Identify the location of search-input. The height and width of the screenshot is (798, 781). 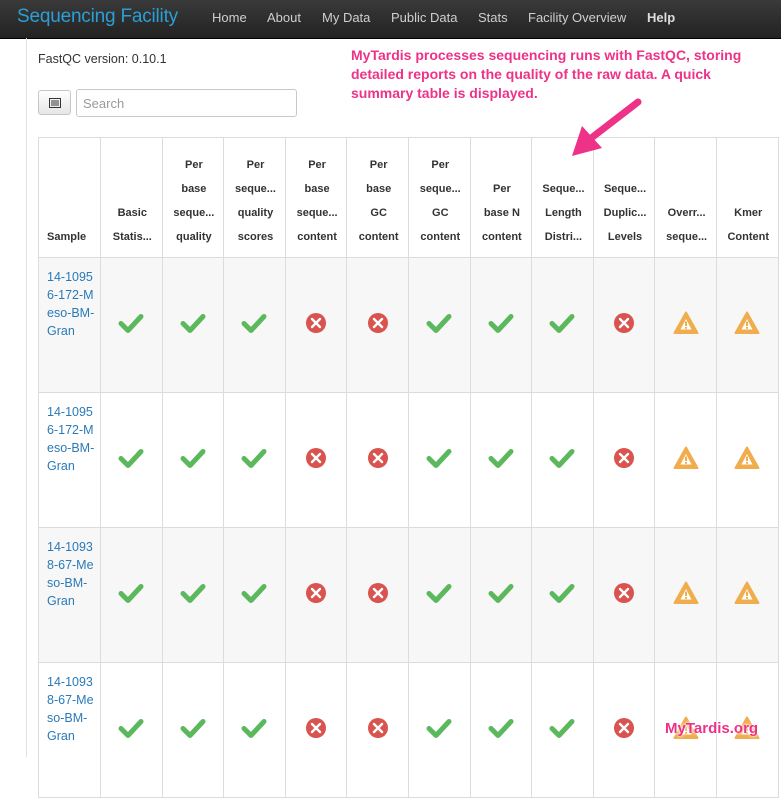
(186, 103).